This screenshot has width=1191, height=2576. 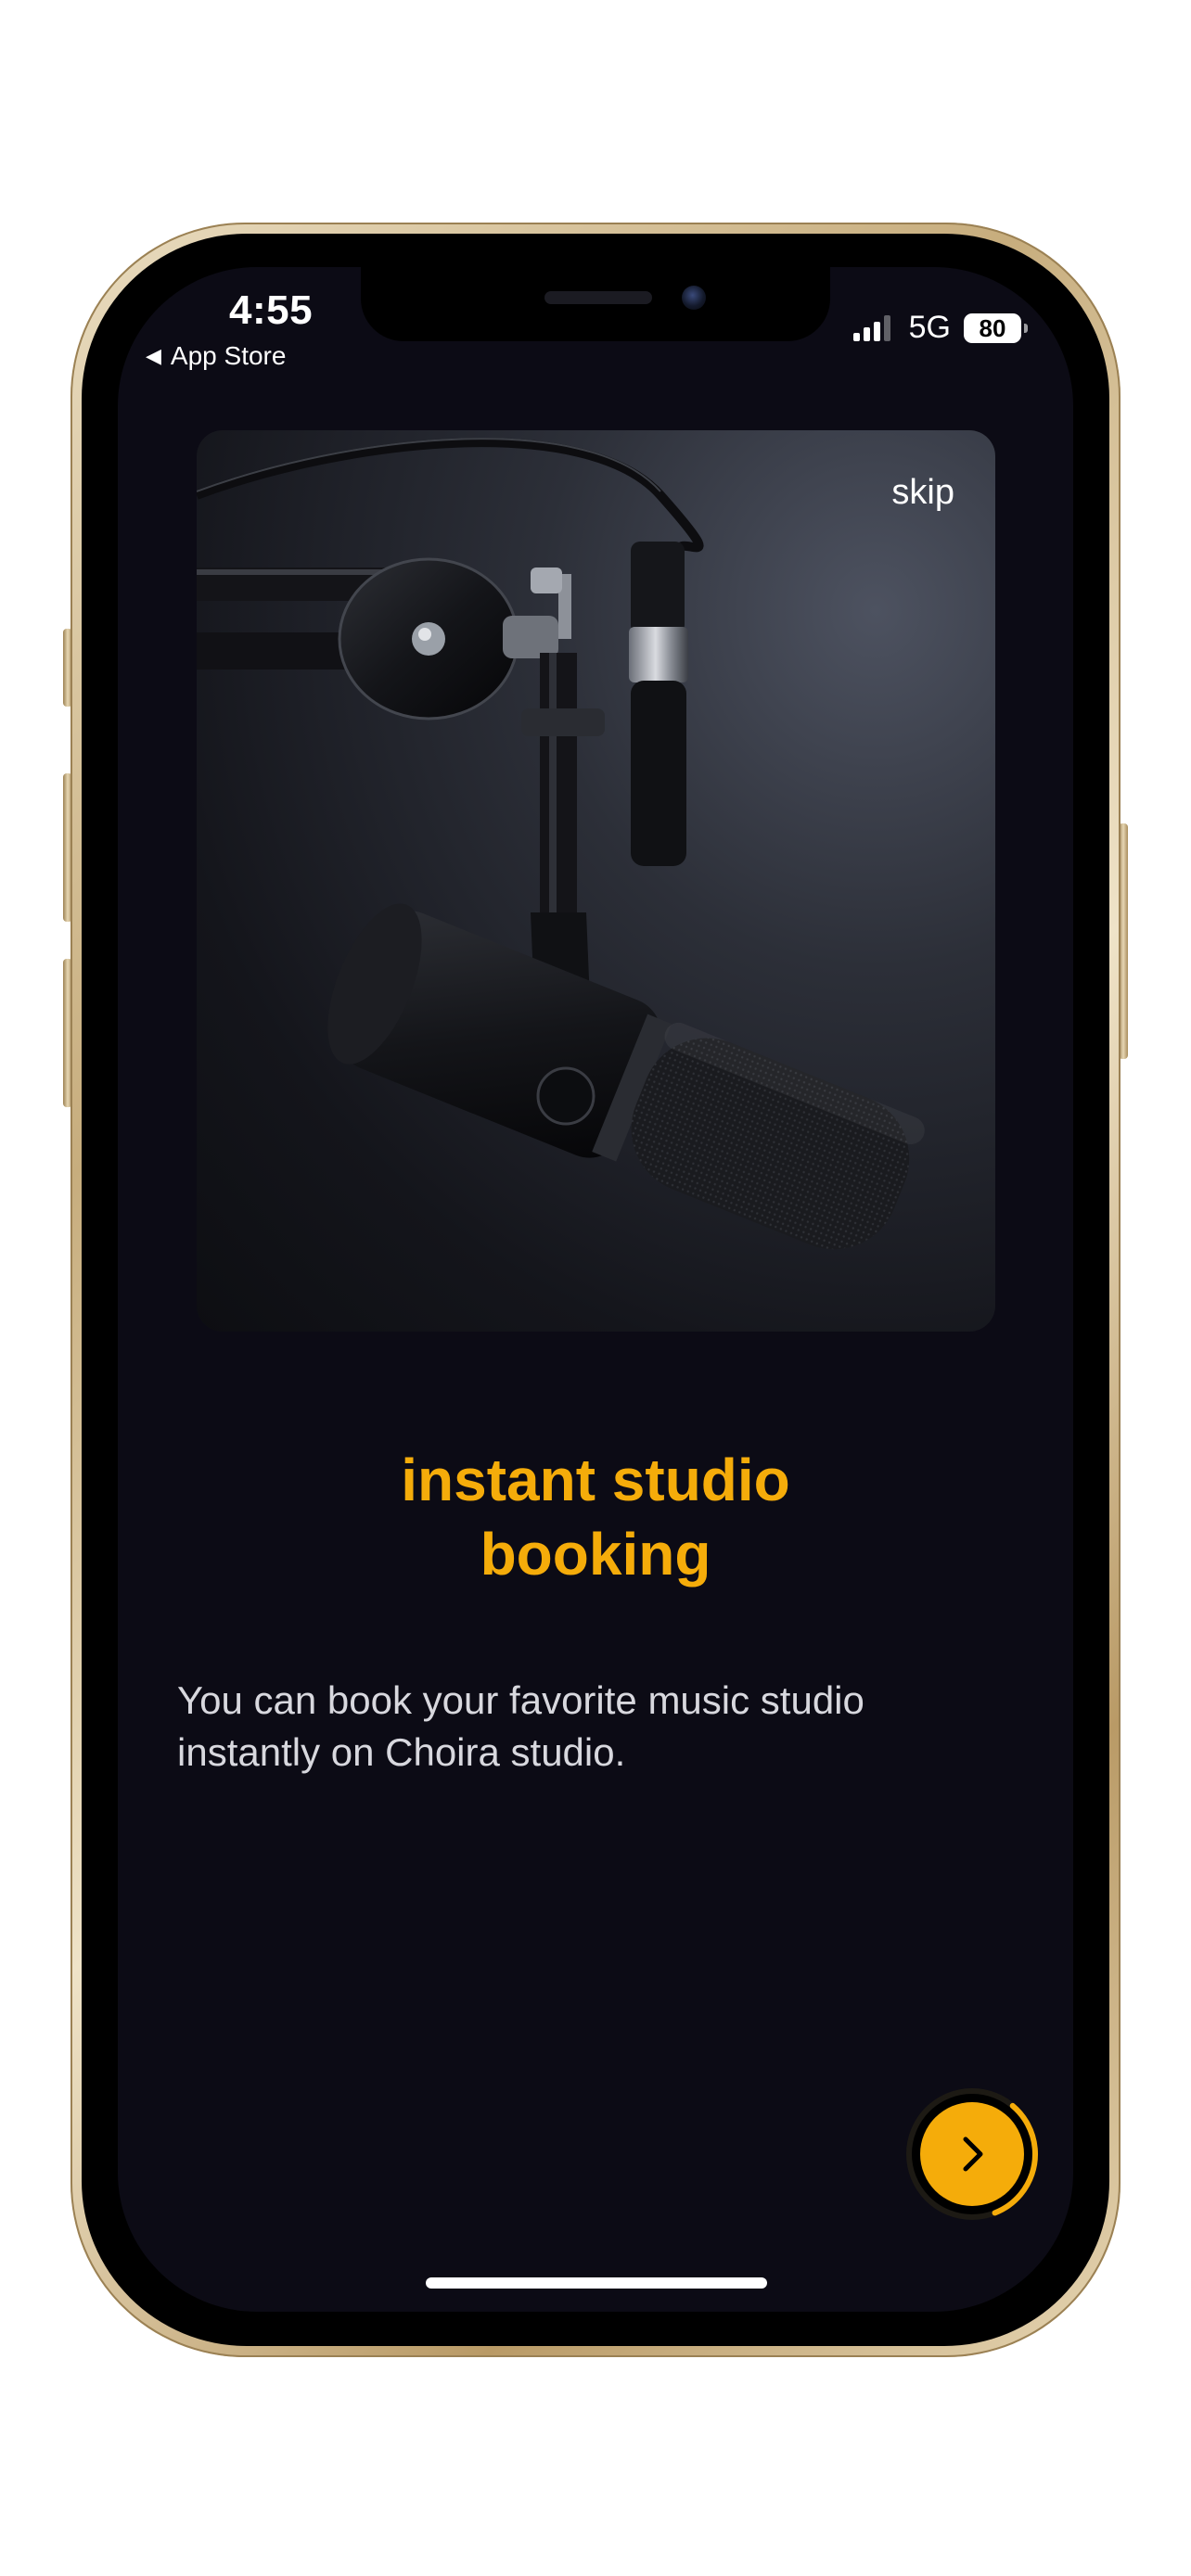 What do you see at coordinates (929, 328) in the screenshot?
I see `network-type: 5G` at bounding box center [929, 328].